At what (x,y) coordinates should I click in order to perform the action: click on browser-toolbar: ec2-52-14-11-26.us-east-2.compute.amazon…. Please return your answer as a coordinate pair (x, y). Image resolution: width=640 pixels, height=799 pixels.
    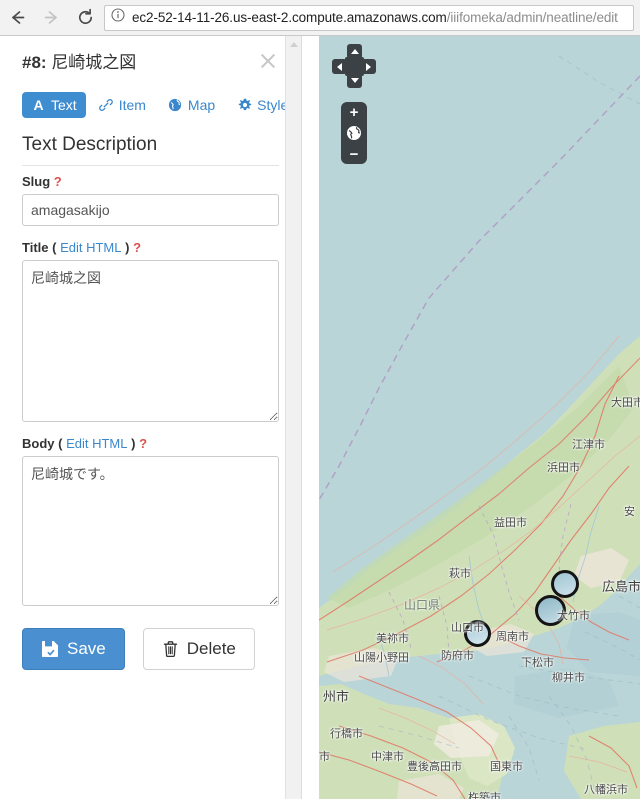
    Looking at the image, I should click on (320, 18).